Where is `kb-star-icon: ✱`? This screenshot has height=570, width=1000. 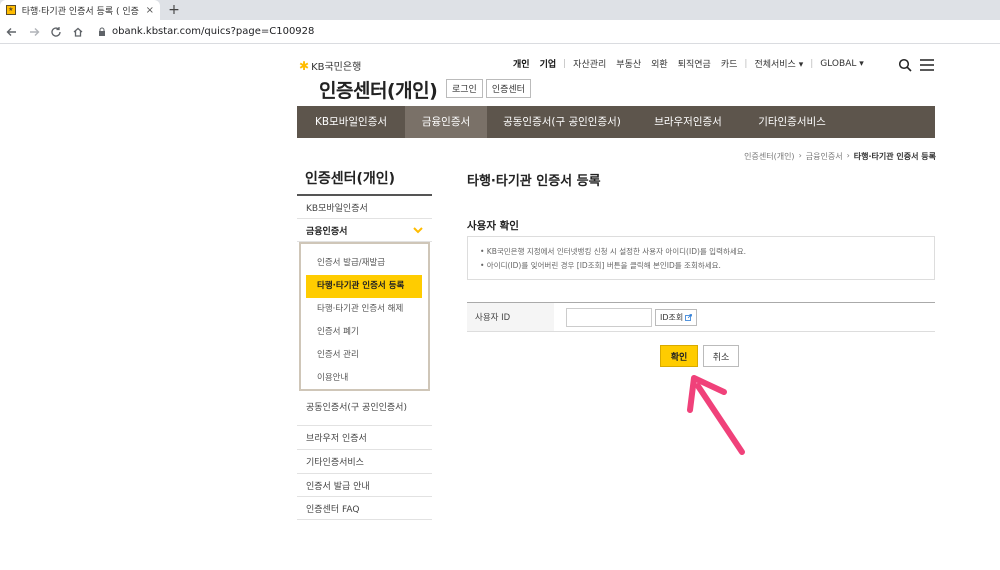
kb-star-icon: ✱ is located at coordinates (304, 65).